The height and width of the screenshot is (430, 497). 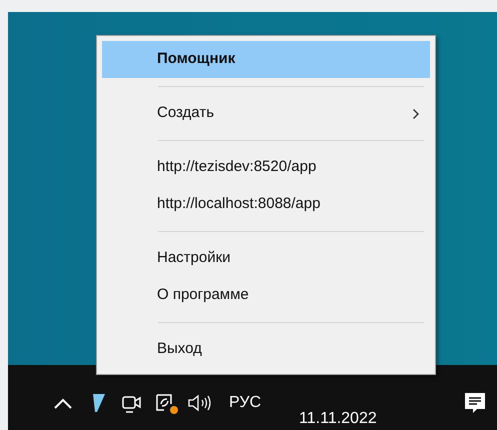 What do you see at coordinates (266, 295) in the screenshot?
I see `menu-item: О программе` at bounding box center [266, 295].